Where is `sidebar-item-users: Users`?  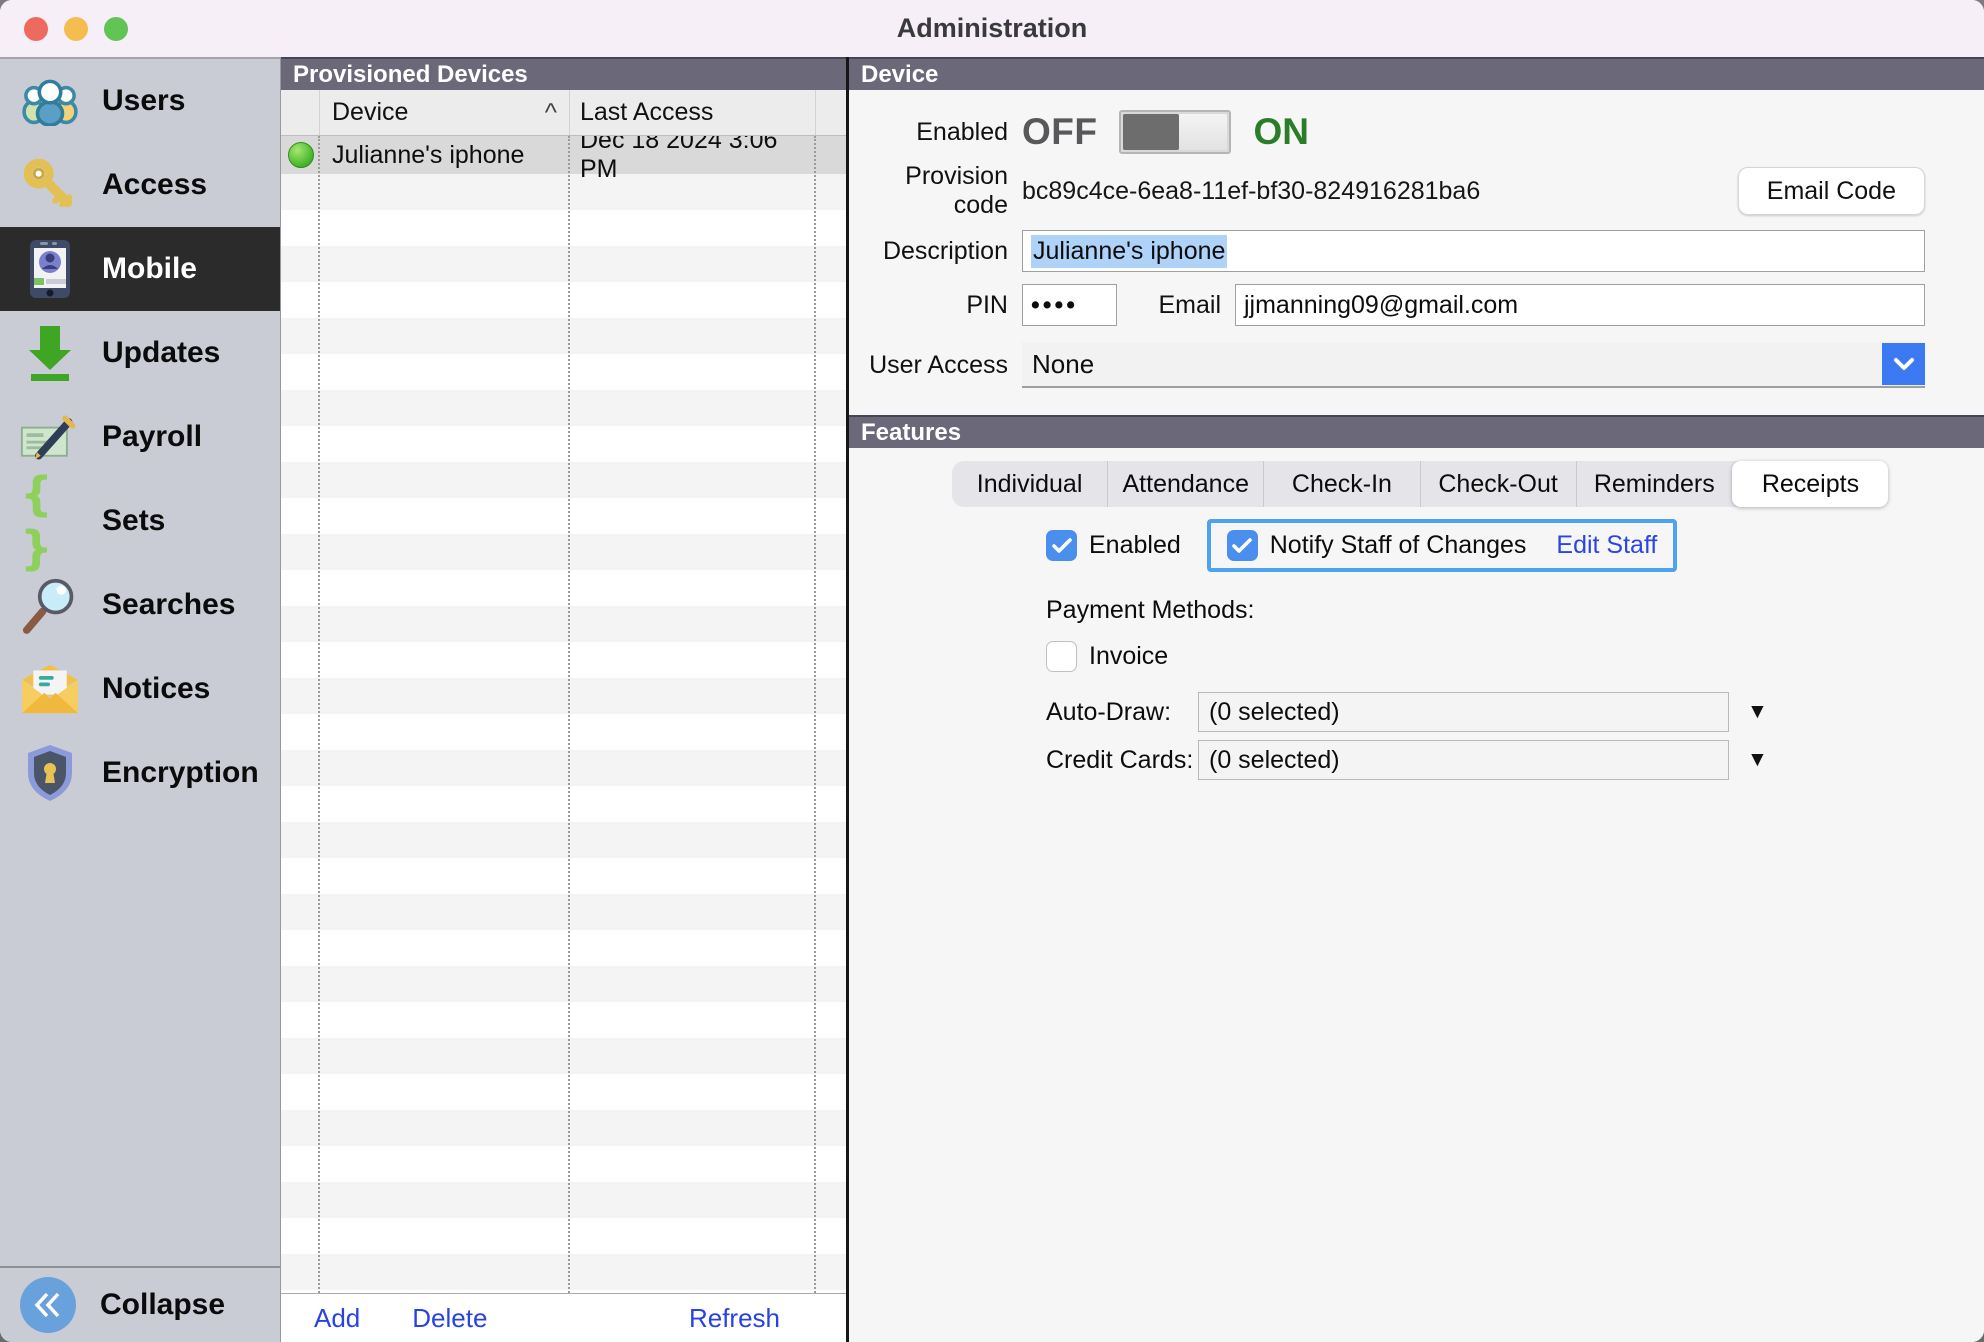
sidebar-item-users: Users is located at coordinates (140, 101).